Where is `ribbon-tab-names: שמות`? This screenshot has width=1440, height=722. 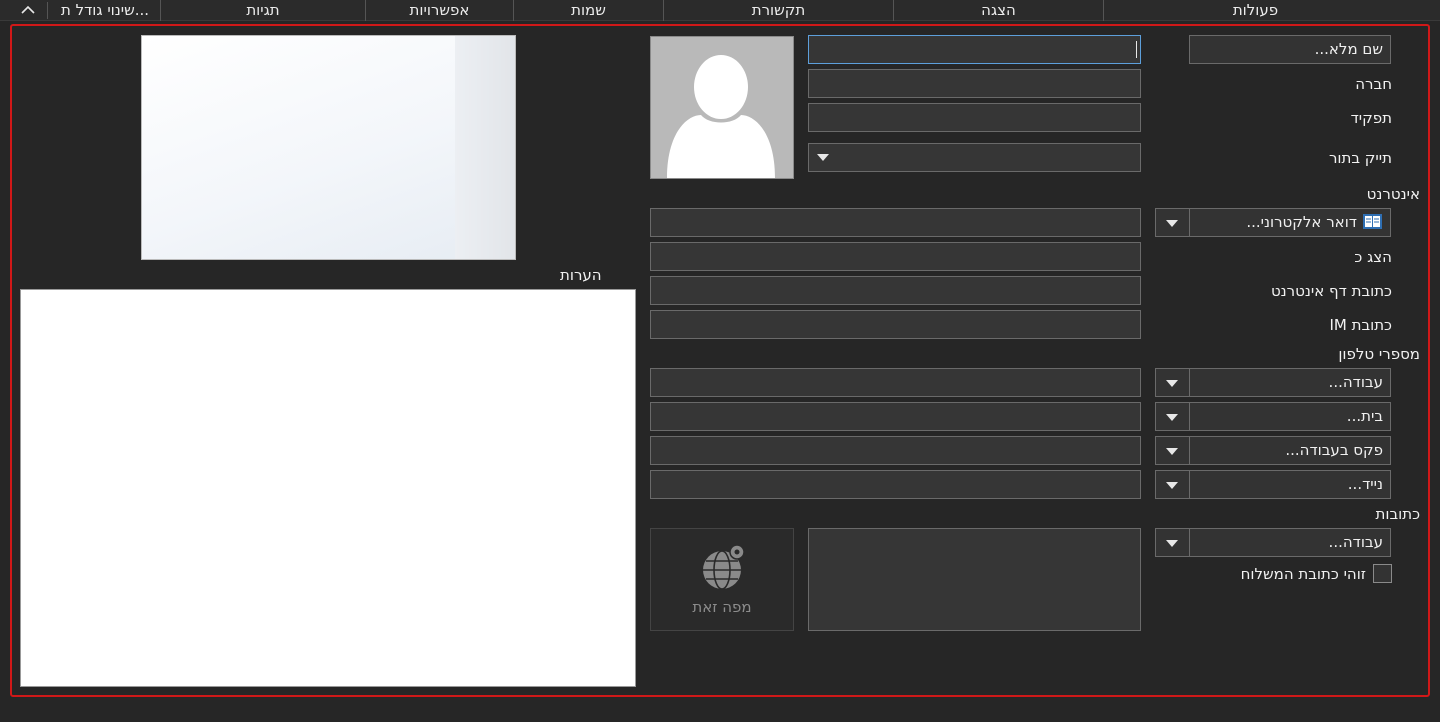 ribbon-tab-names: שמות is located at coordinates (588, 10).